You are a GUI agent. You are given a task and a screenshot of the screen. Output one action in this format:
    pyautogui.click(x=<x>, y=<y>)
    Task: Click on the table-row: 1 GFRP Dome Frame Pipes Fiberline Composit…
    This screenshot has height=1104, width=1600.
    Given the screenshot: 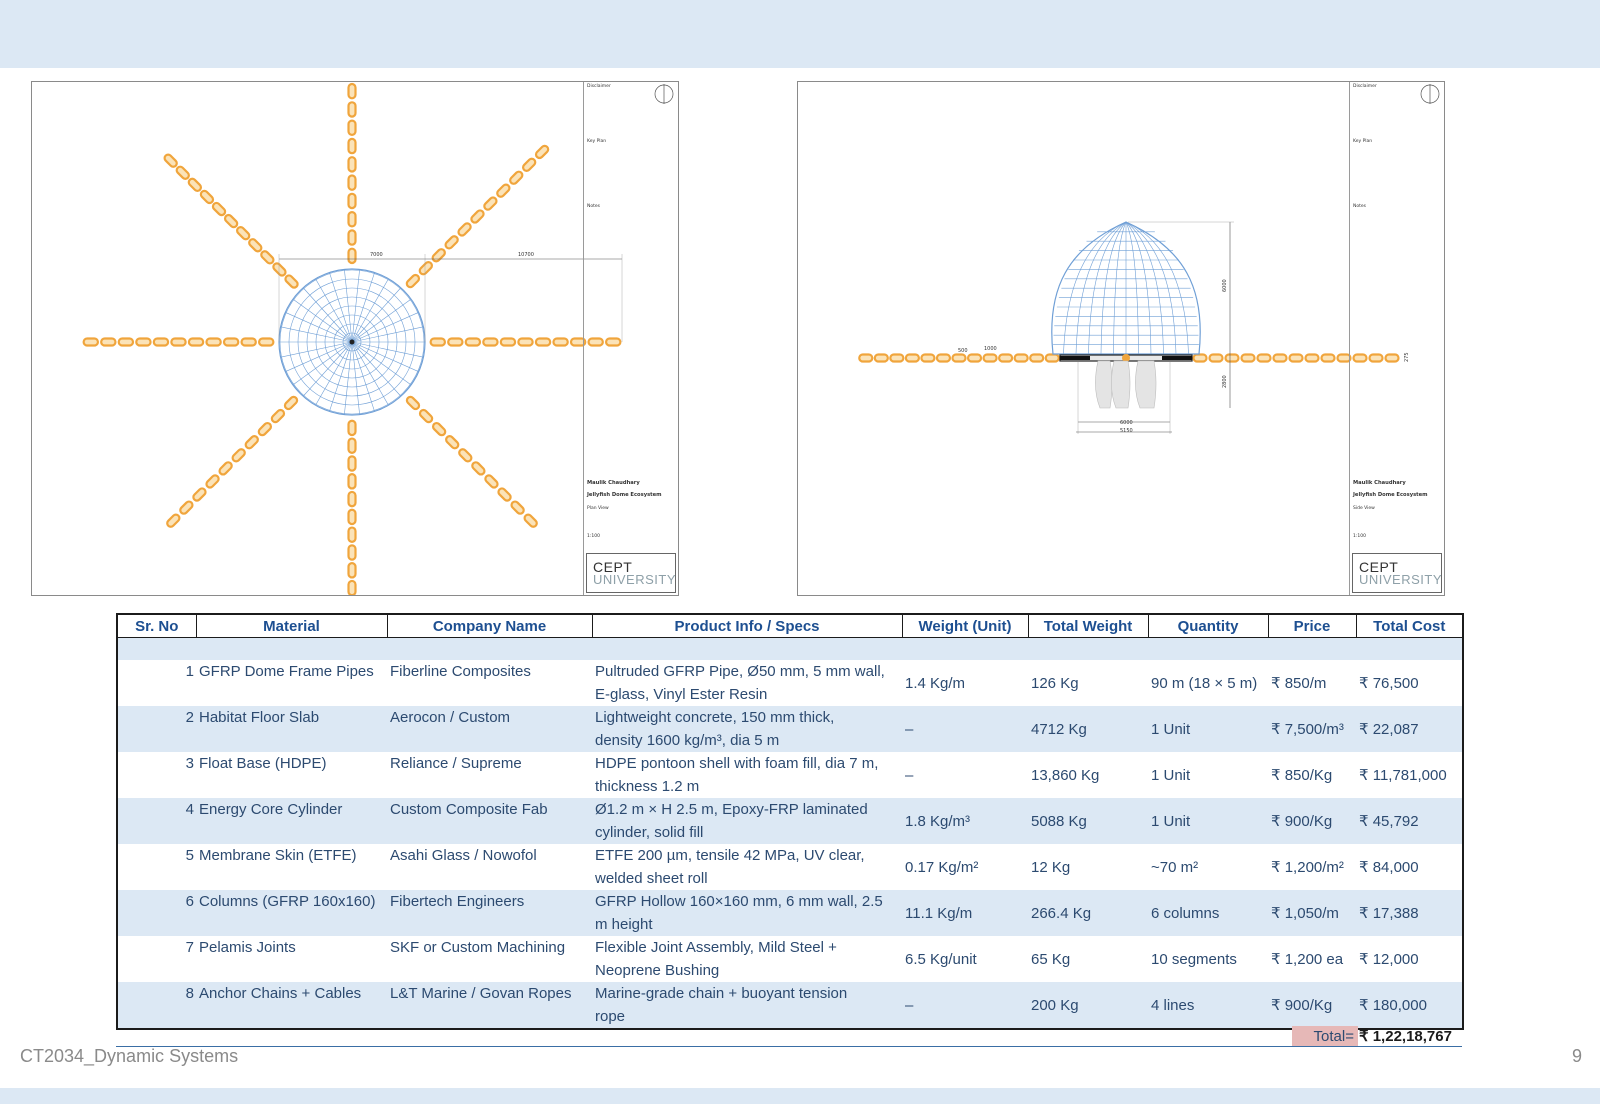 What is the action you would take?
    pyautogui.click(x=790, y=683)
    